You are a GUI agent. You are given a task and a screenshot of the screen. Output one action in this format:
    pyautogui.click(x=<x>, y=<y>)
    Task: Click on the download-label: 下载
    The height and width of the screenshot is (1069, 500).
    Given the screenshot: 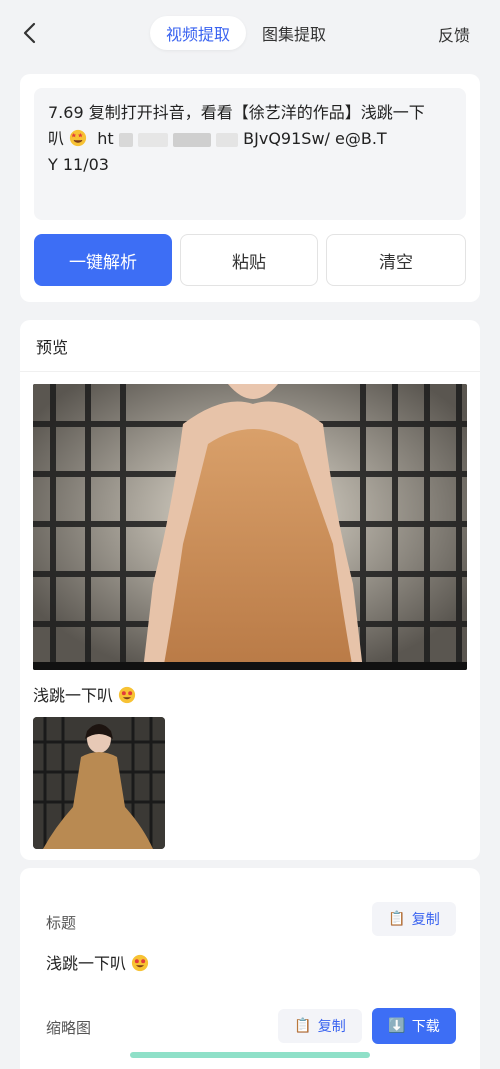 What is the action you would take?
    pyautogui.click(x=425, y=1027)
    